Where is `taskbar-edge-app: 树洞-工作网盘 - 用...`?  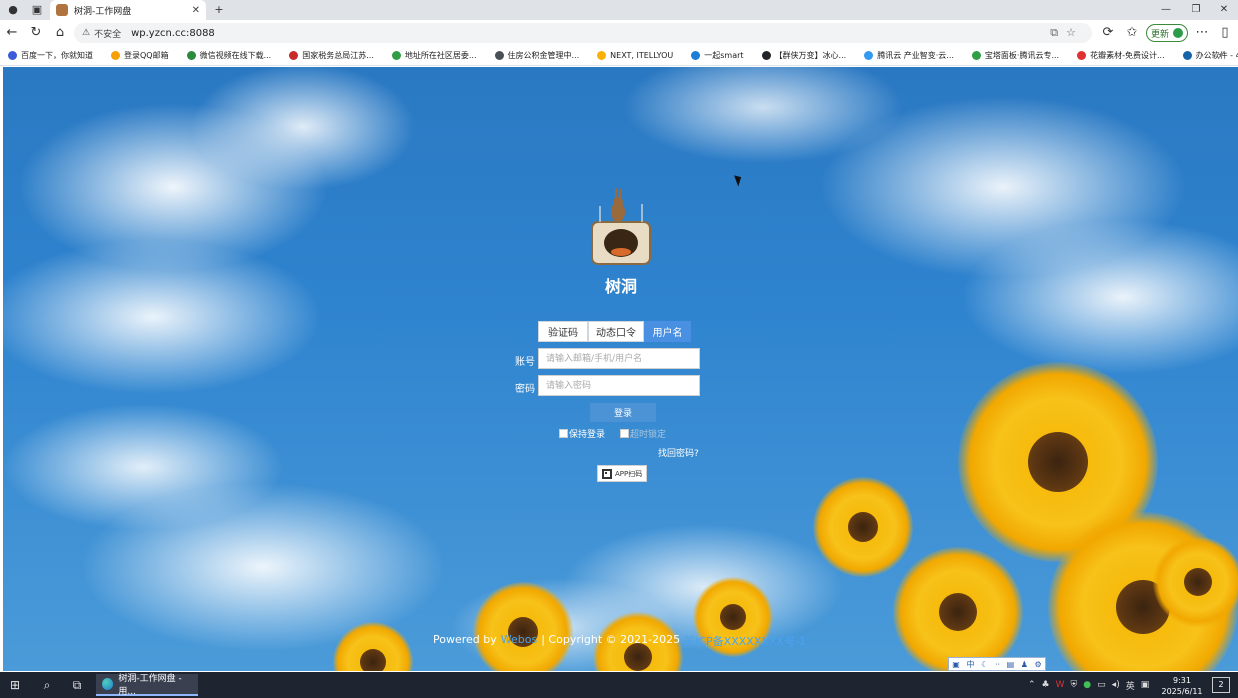 taskbar-edge-app: 树洞-工作网盘 - 用... is located at coordinates (147, 685).